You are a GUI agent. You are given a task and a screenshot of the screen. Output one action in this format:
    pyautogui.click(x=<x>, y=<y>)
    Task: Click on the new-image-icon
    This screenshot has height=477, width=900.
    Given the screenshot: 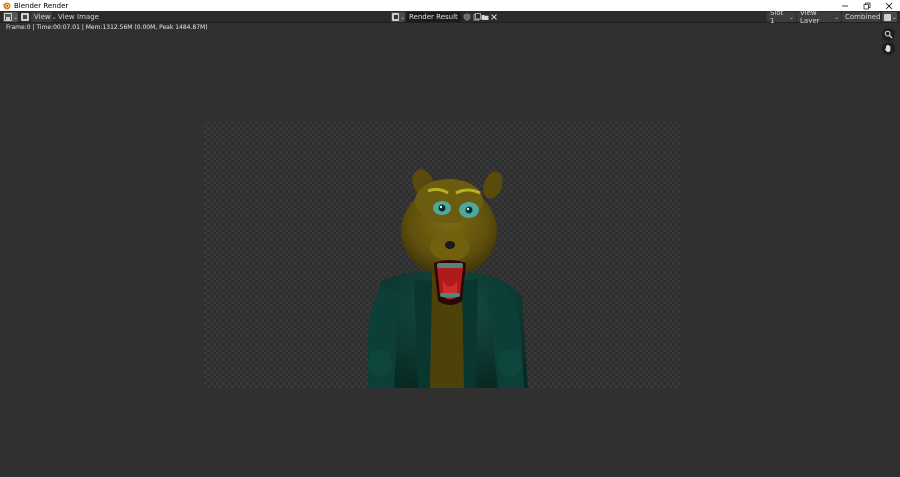 What is the action you would take?
    pyautogui.click(x=477, y=17)
    